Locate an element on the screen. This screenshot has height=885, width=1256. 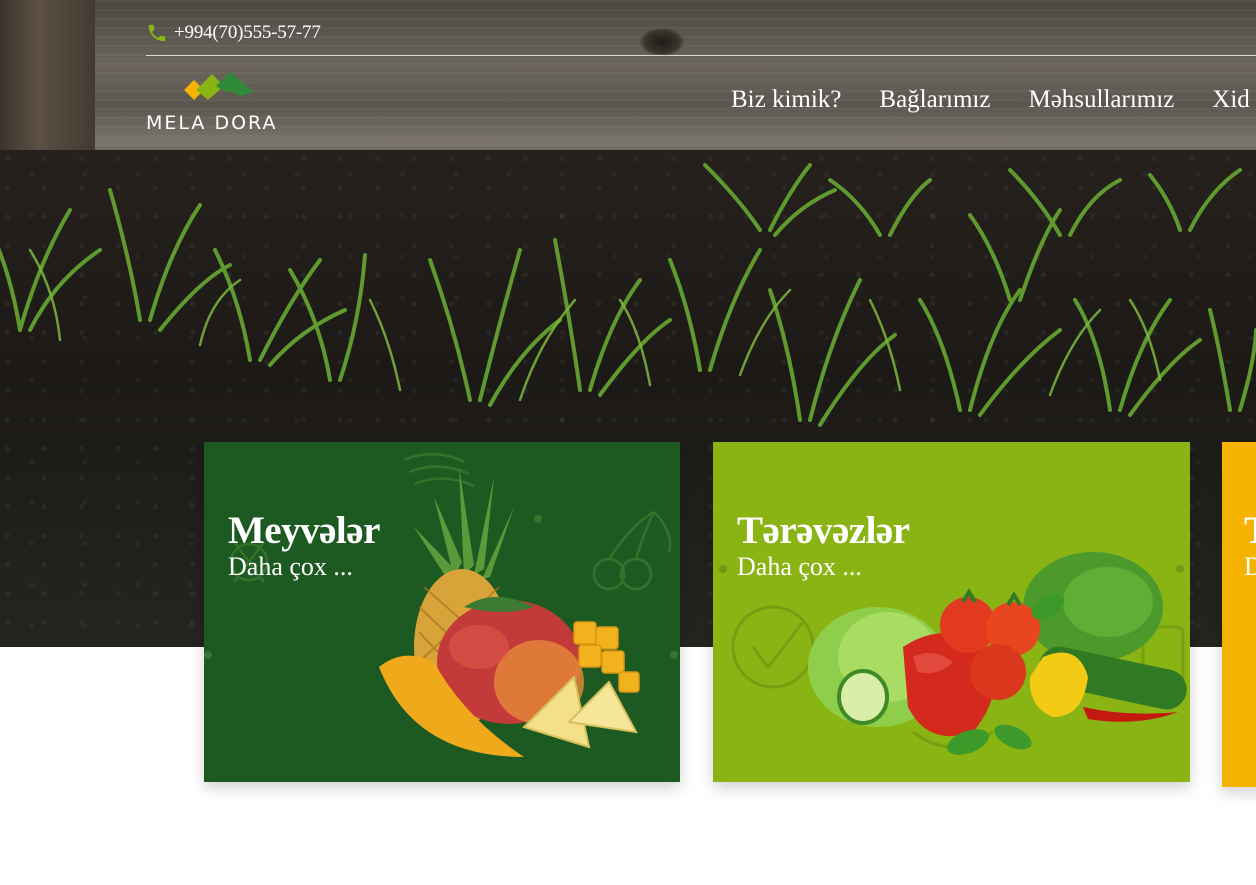
contact-bar: +994(70)555-57-77 is located at coordinates (233, 33).